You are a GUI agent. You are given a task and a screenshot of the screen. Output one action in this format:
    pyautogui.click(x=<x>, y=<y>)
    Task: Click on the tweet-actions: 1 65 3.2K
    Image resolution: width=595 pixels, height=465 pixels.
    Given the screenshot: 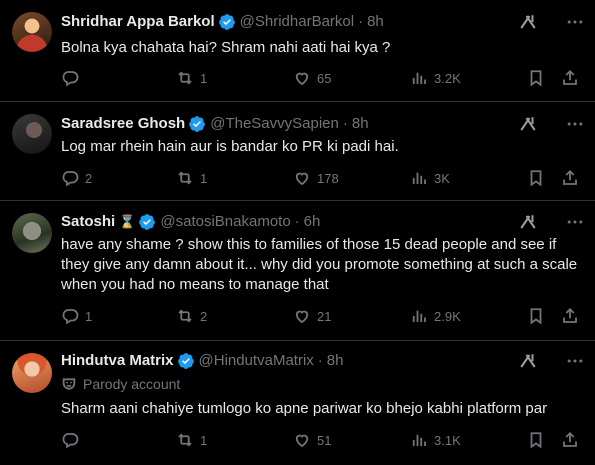 What is the action you would take?
    pyautogui.click(x=297, y=79)
    